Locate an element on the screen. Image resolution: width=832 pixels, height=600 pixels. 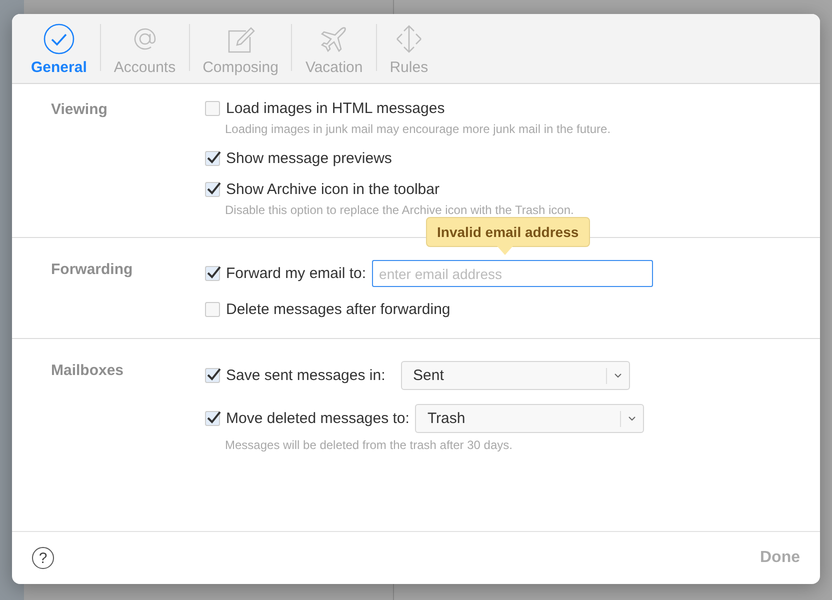
option-label: Load images in HTML messages is located at coordinates (335, 108).